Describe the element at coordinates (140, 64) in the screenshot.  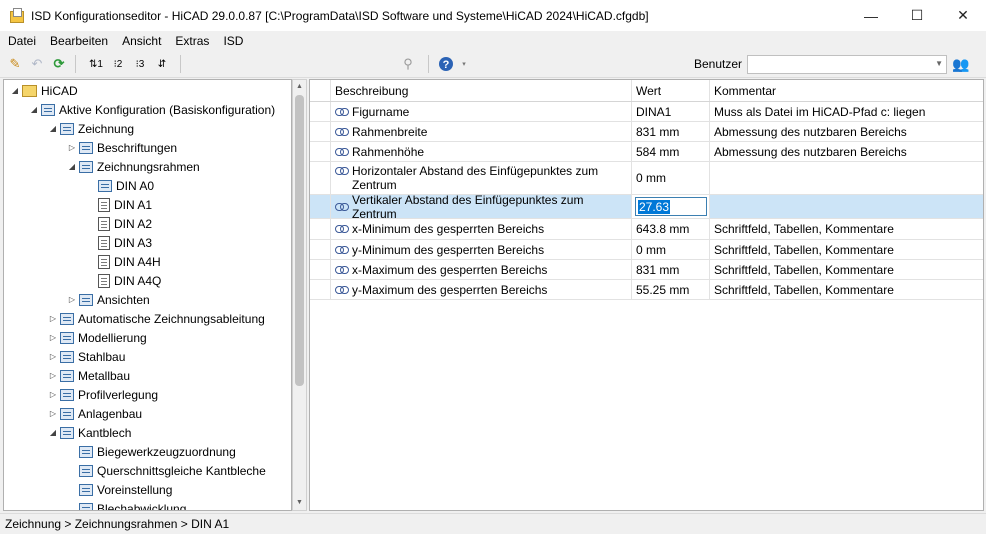
I see `level-3-icon: ⁝3` at that location.